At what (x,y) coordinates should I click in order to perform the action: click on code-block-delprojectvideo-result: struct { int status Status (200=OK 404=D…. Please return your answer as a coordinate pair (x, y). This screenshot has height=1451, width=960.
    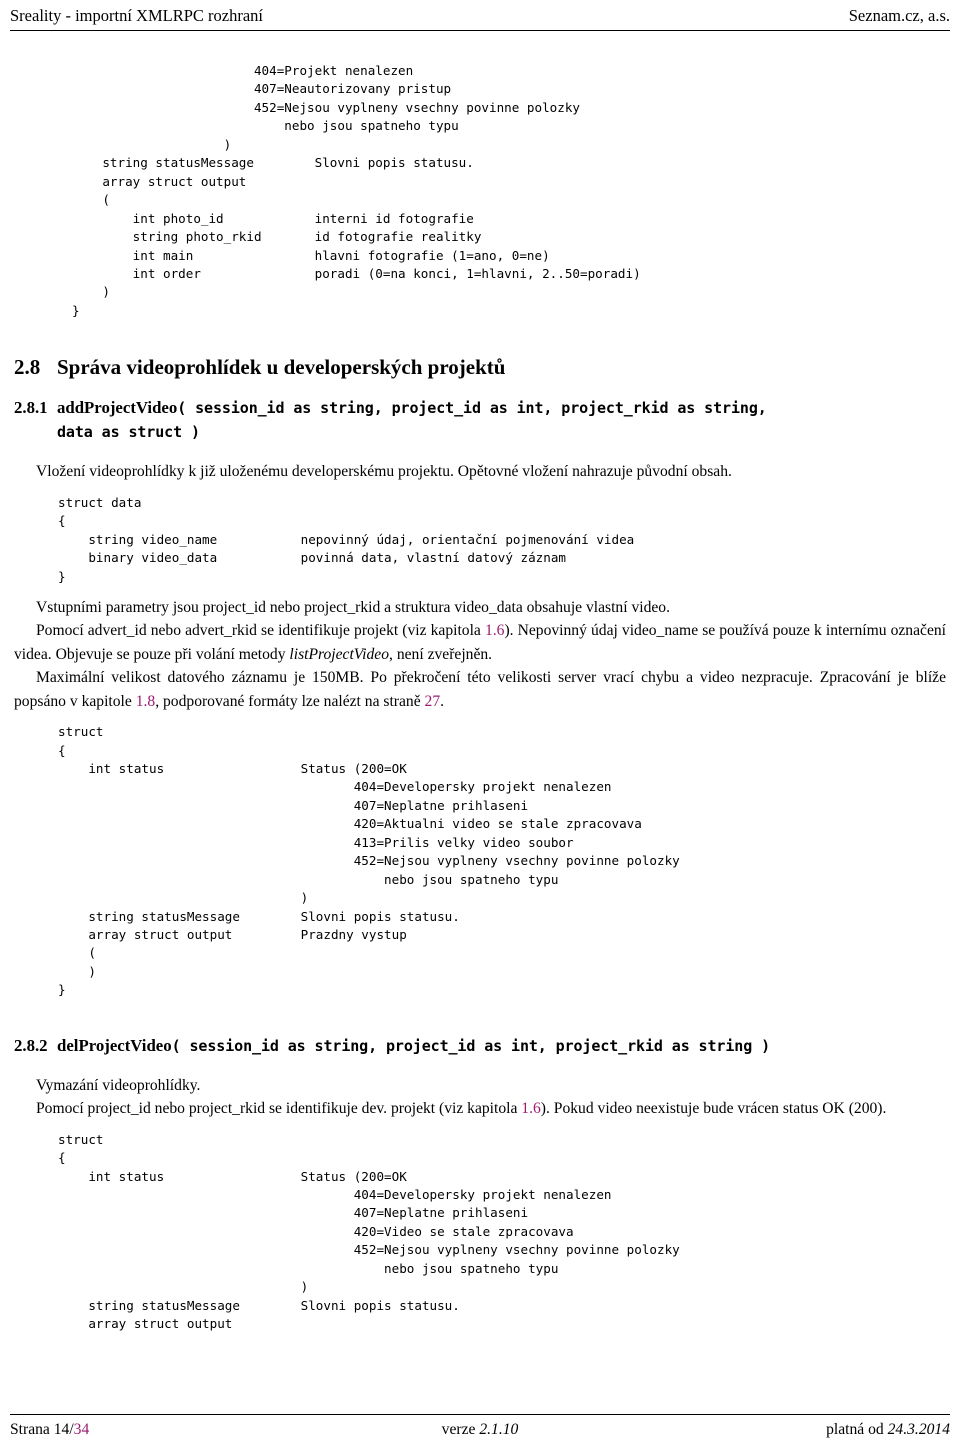
    Looking at the image, I should click on (369, 1231).